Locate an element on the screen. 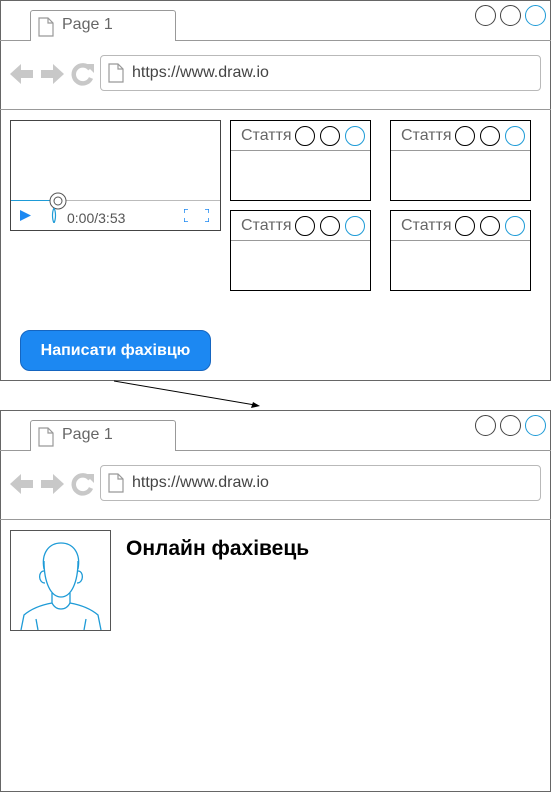 Image resolution: width=551 pixels, height=792 pixels. volume-icon is located at coordinates (54, 215).